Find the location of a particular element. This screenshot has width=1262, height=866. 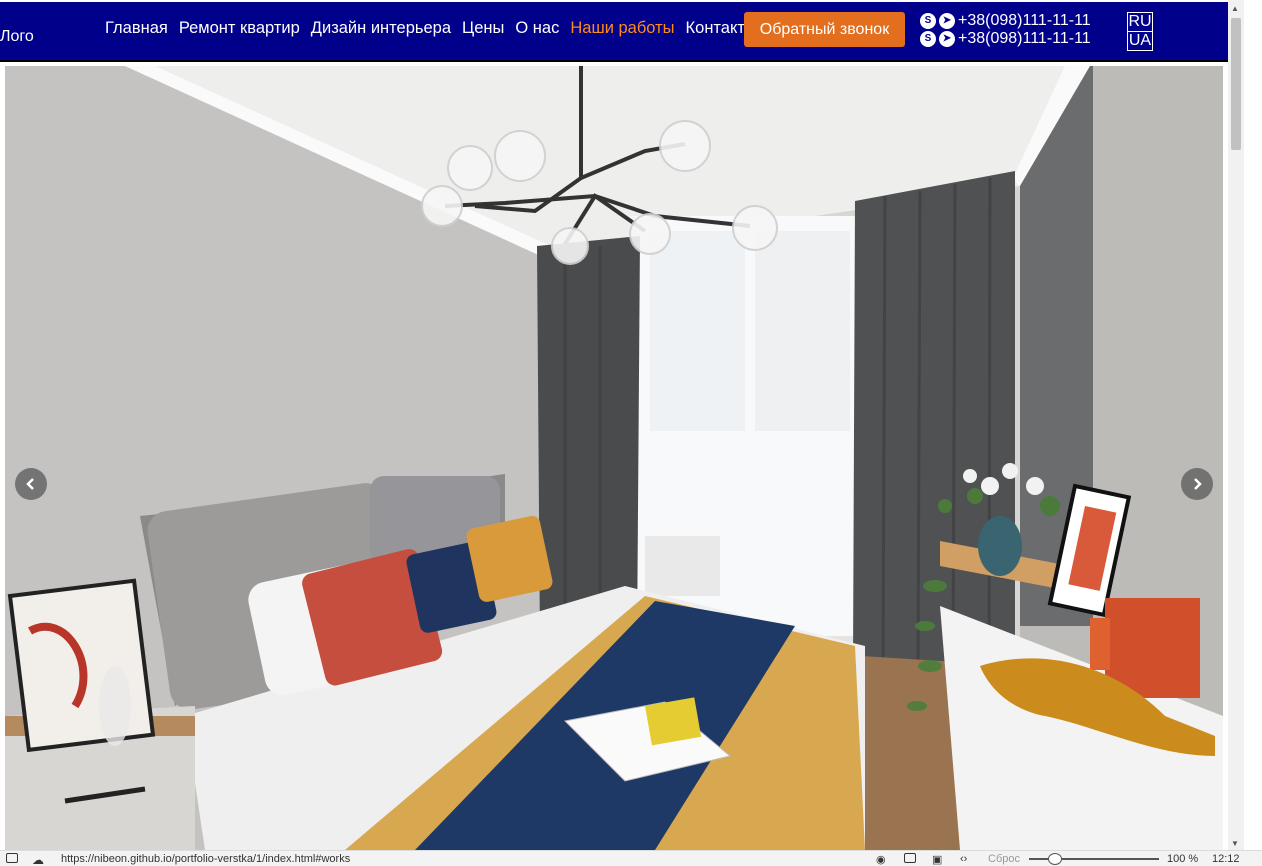

image-icon: ▣ is located at coordinates (937, 859).